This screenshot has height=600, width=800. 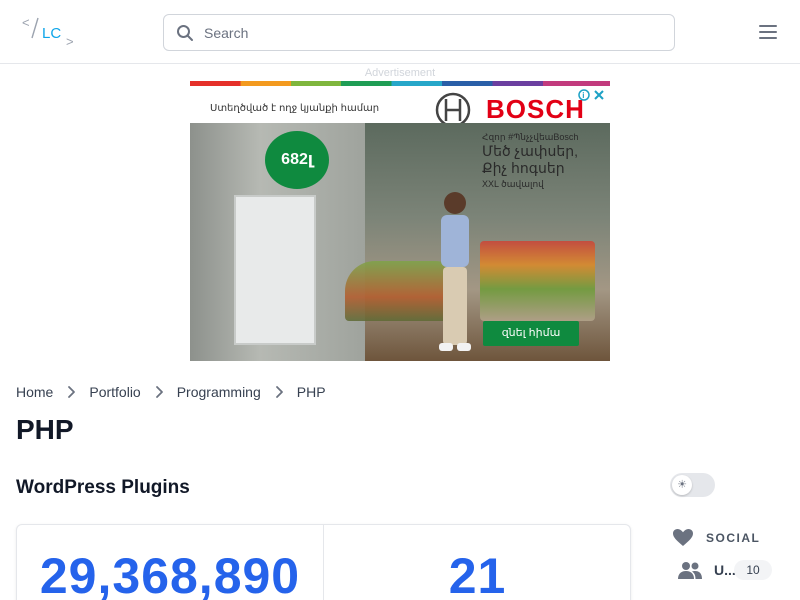 What do you see at coordinates (170, 574) in the screenshot?
I see `stat-downloads-value: 29,368,890` at bounding box center [170, 574].